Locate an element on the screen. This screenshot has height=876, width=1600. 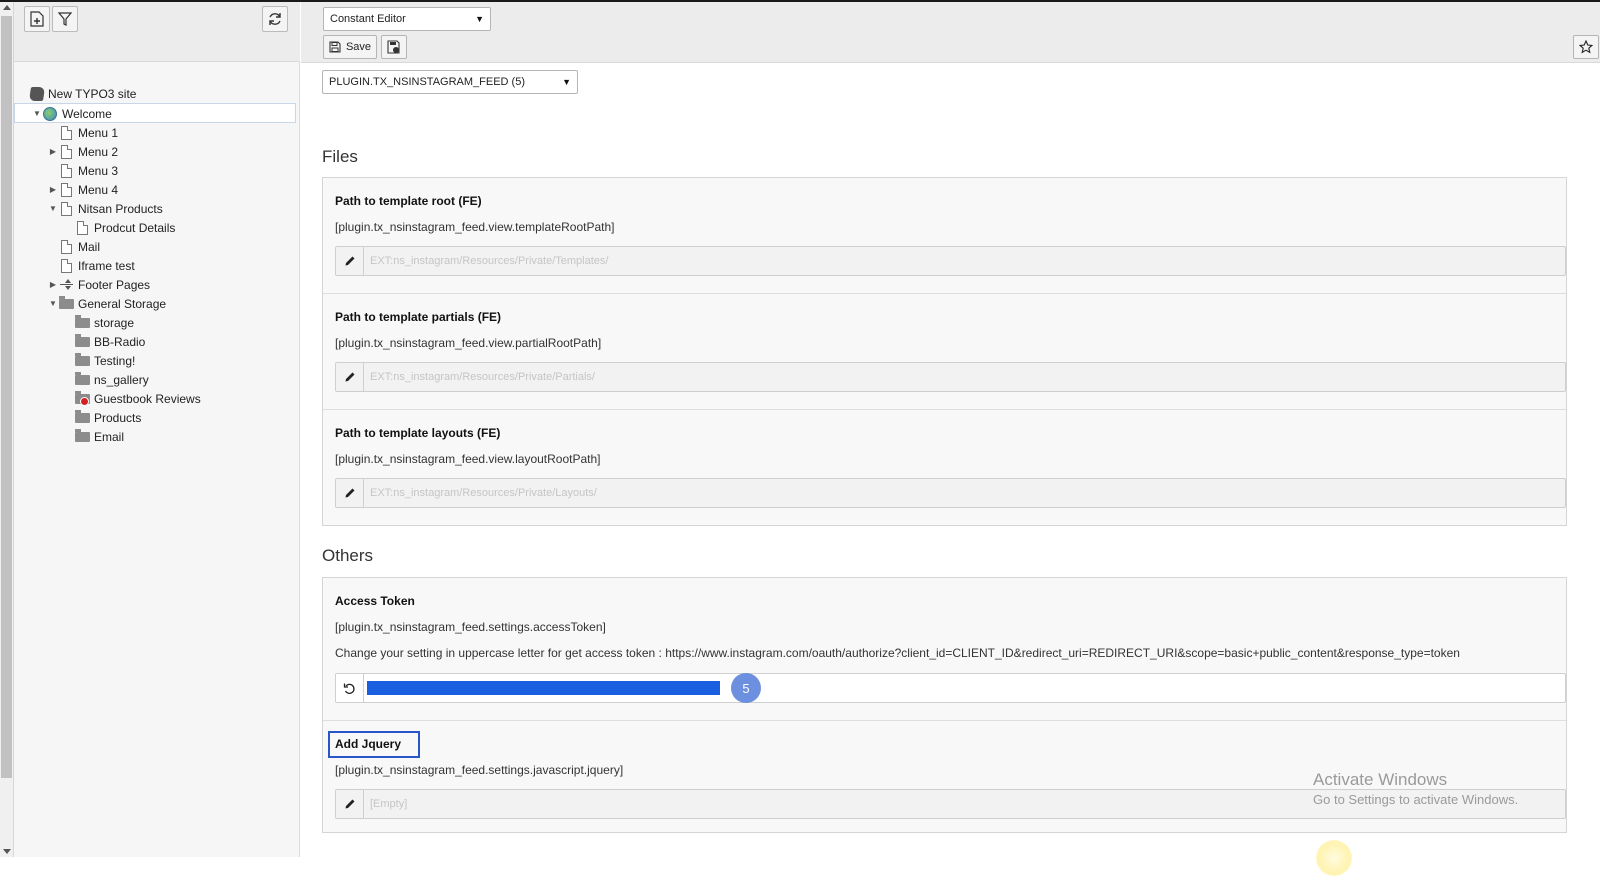
tree-item-storage: storage is located at coordinates (99, 322).